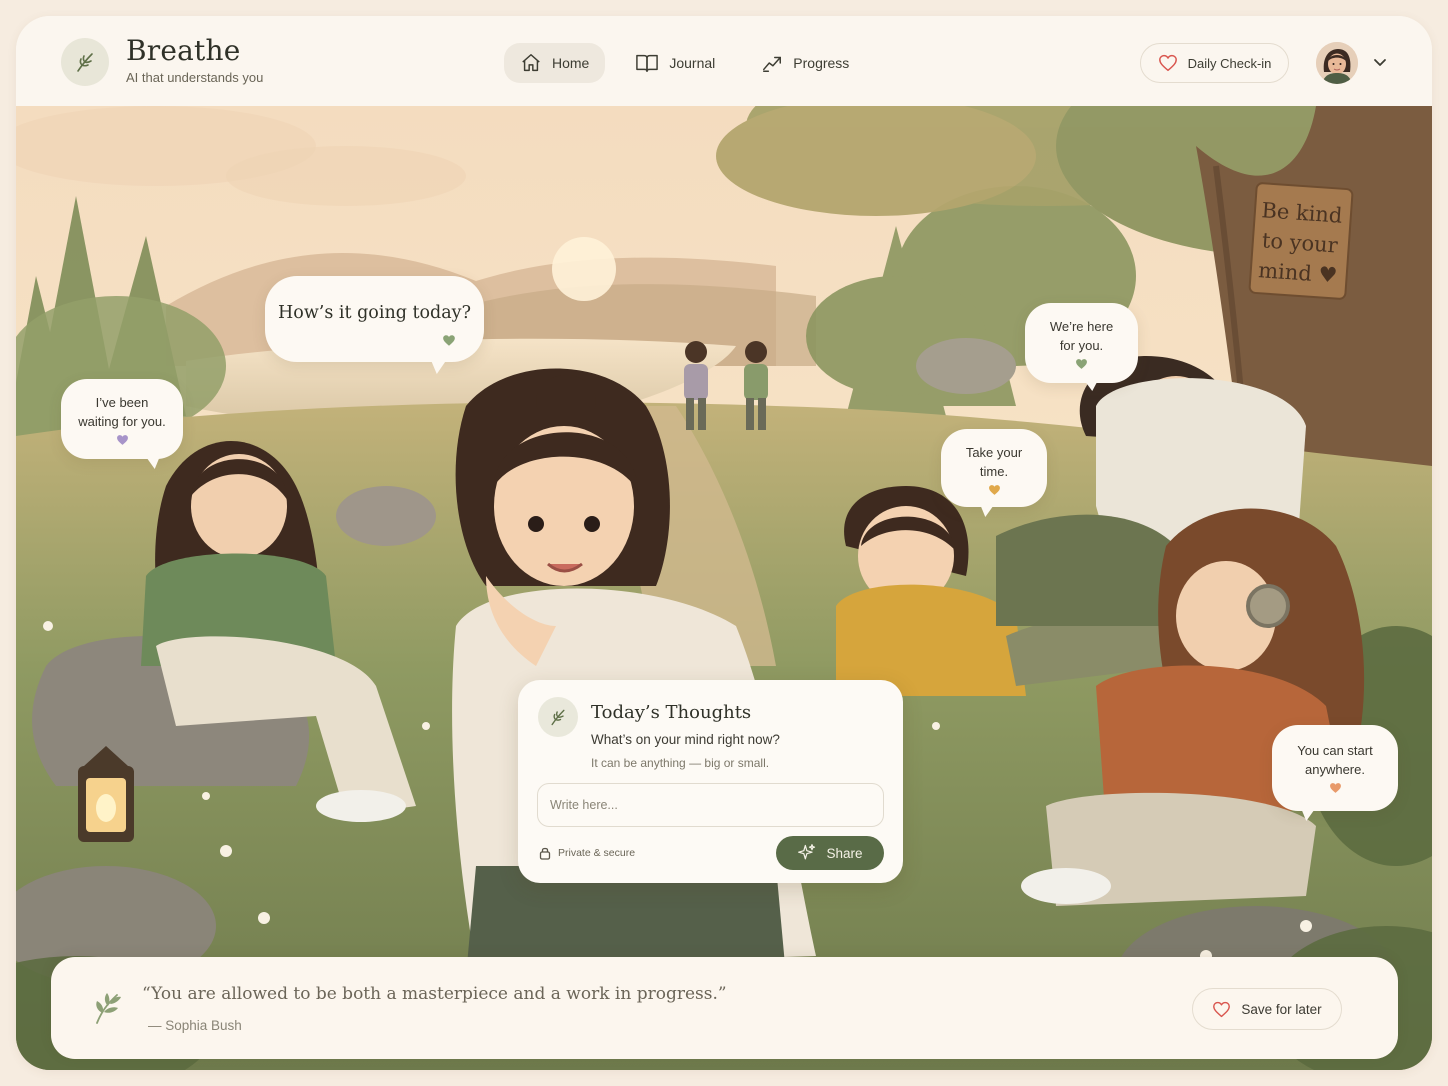  Describe the element at coordinates (1380, 63) in the screenshot. I see `chevron-down-icon` at that location.